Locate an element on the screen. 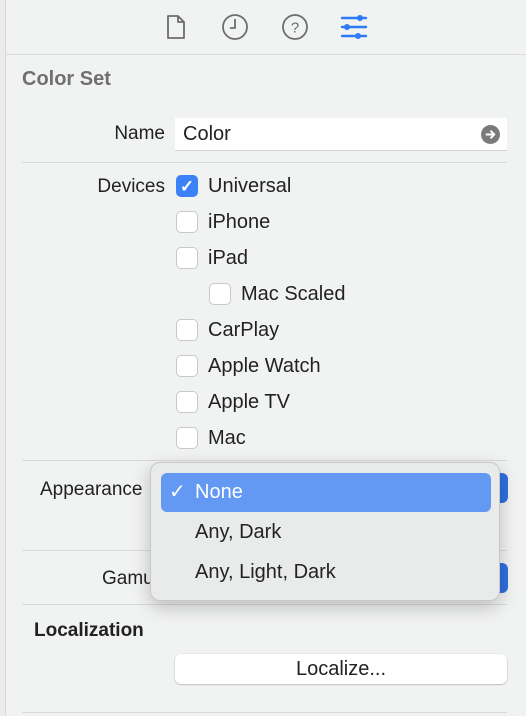 Image resolution: width=526 pixels, height=716 pixels. checkbox-apple-tv is located at coordinates (187, 402).